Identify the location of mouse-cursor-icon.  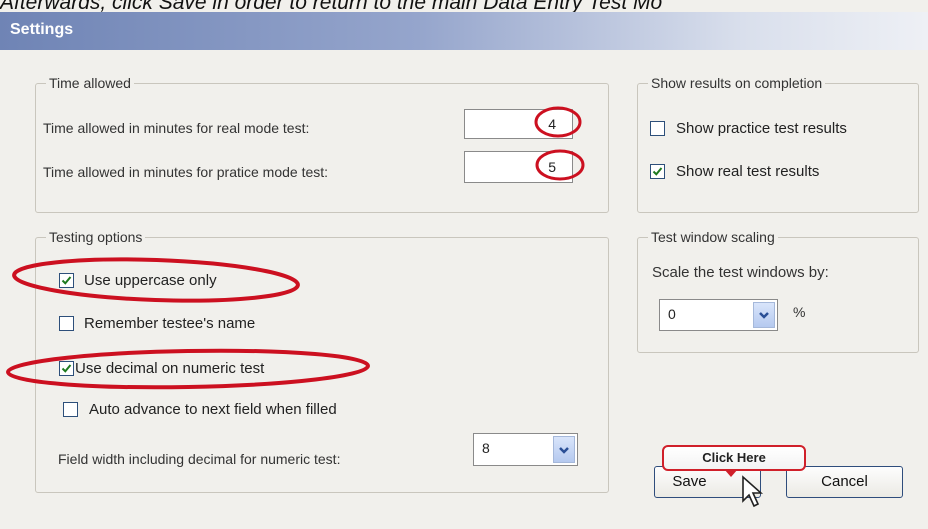
(753, 491).